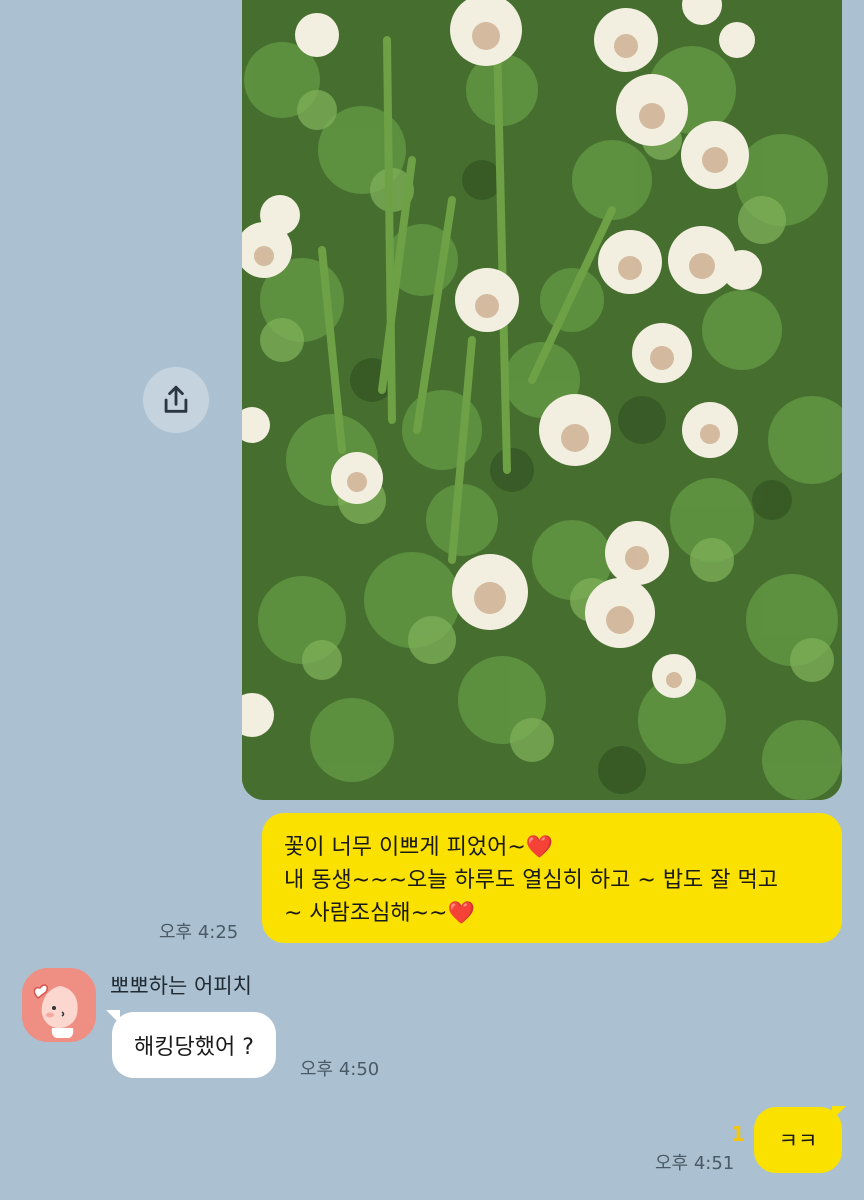  I want to click on reply-timestamp: 오후 4:51, so click(695, 1163).